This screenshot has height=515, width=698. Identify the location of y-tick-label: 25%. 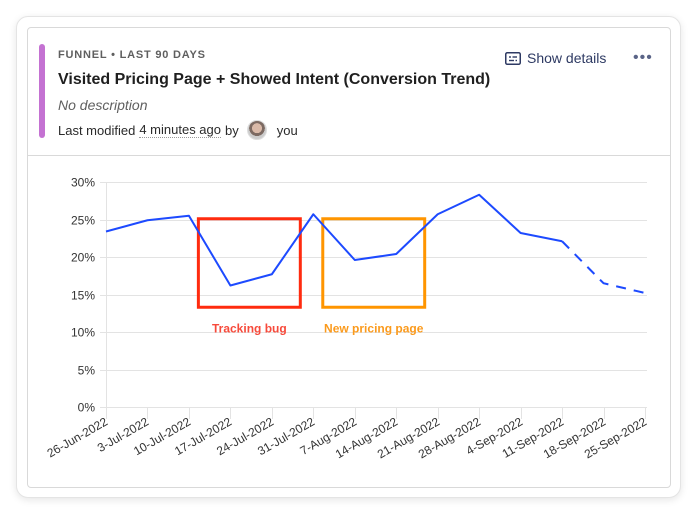
(83, 221).